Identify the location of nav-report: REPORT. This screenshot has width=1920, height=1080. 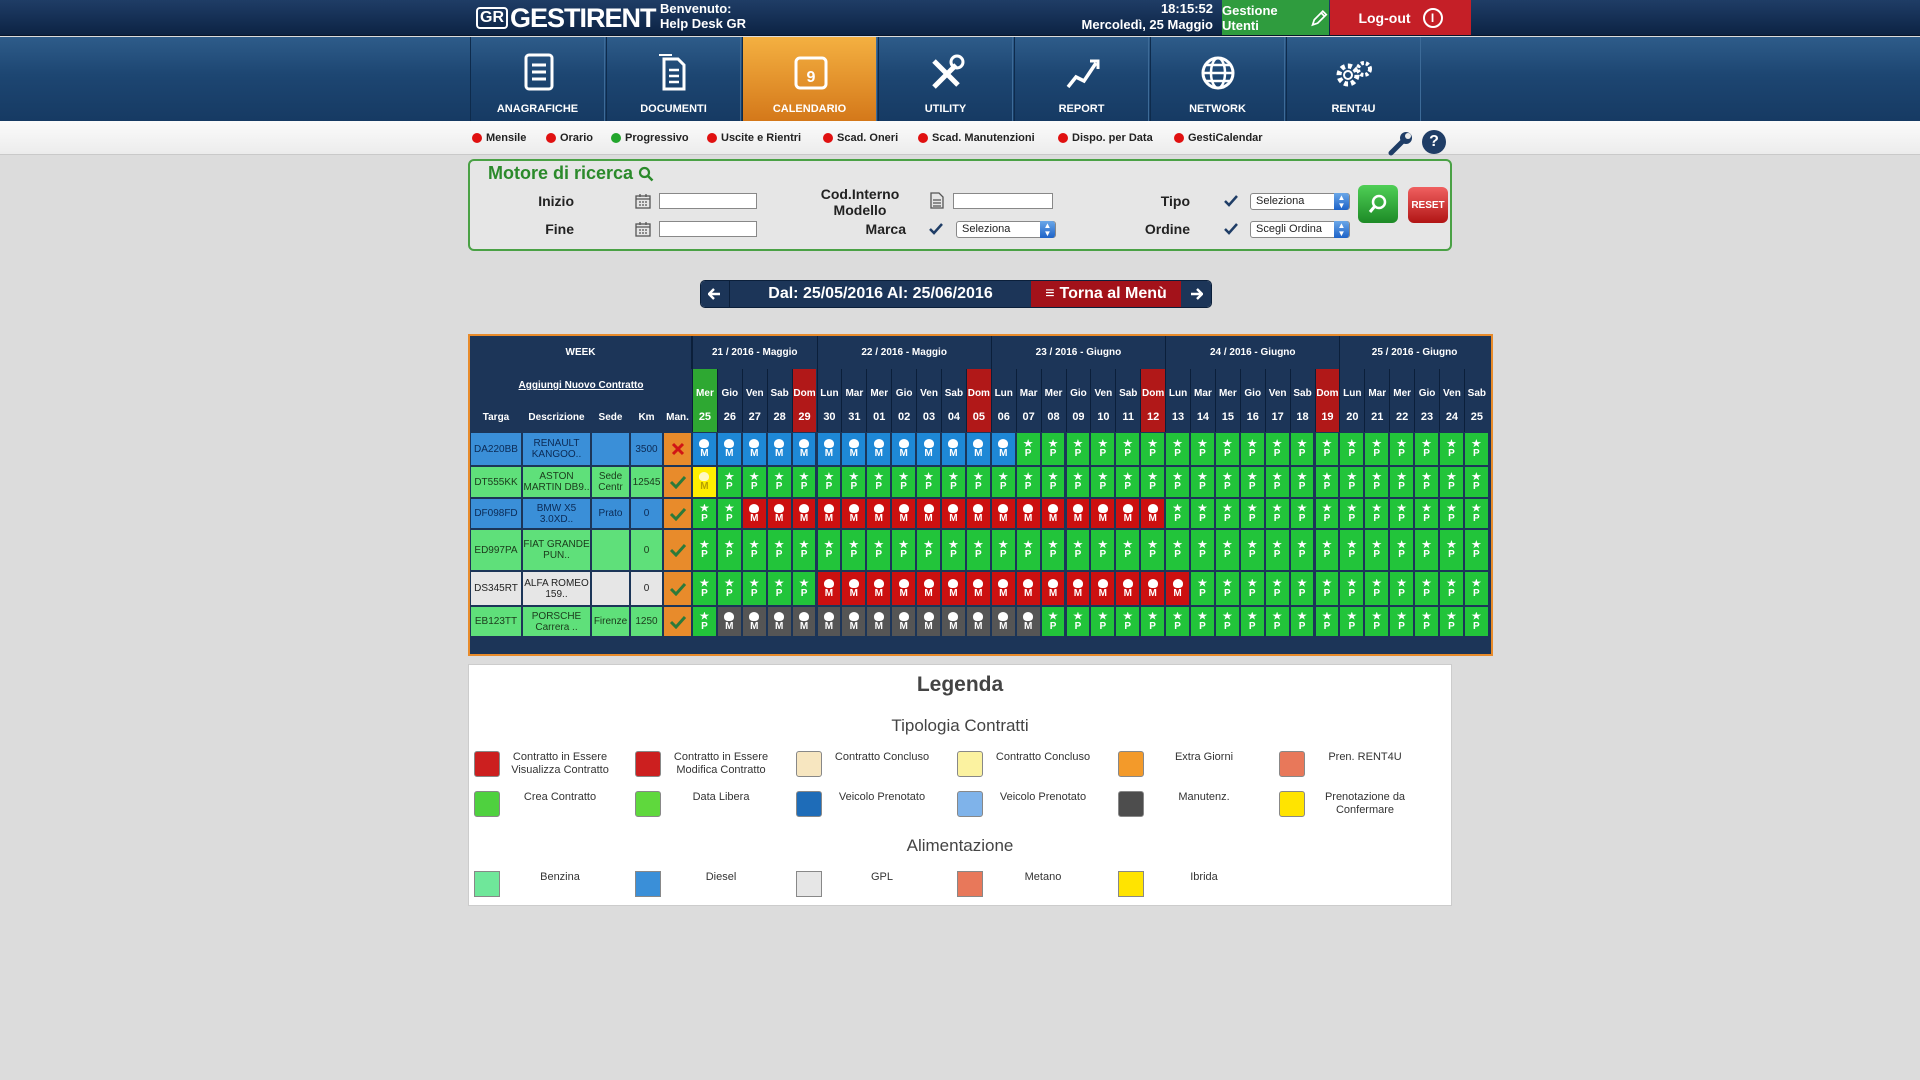
(1081, 79).